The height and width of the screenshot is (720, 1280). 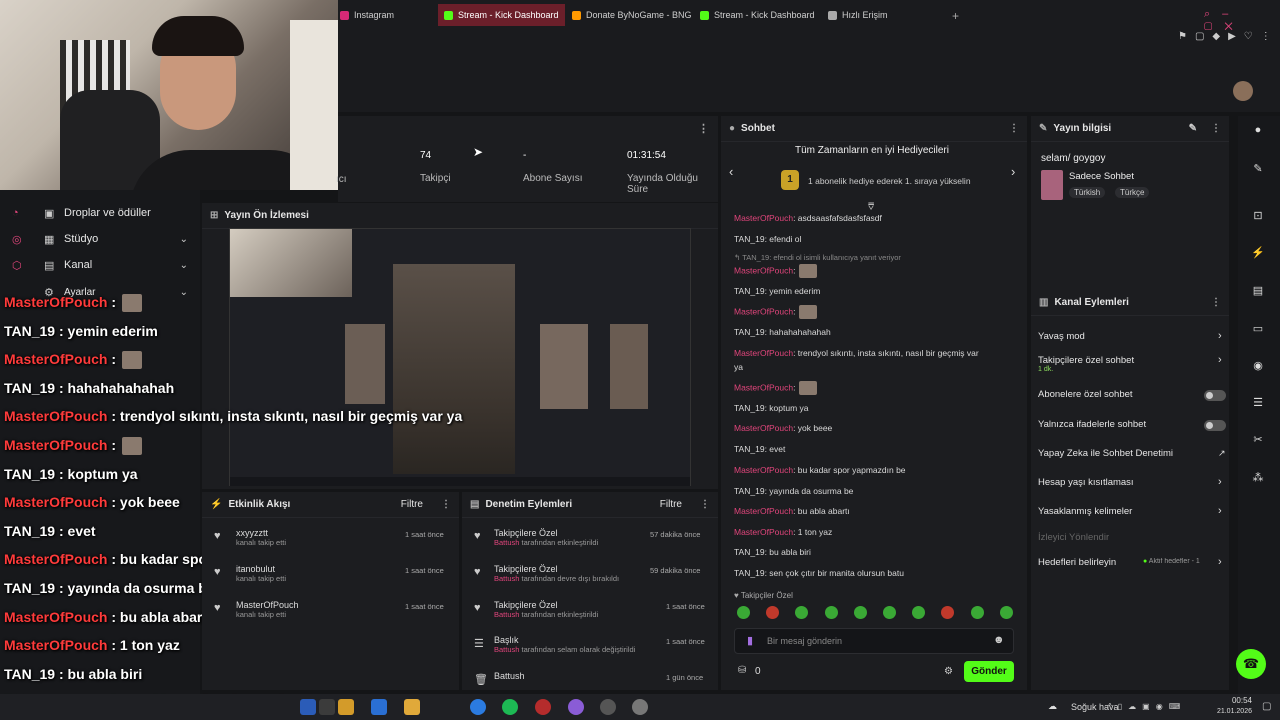 I want to click on help-button: ☎, so click(x=1251, y=664).